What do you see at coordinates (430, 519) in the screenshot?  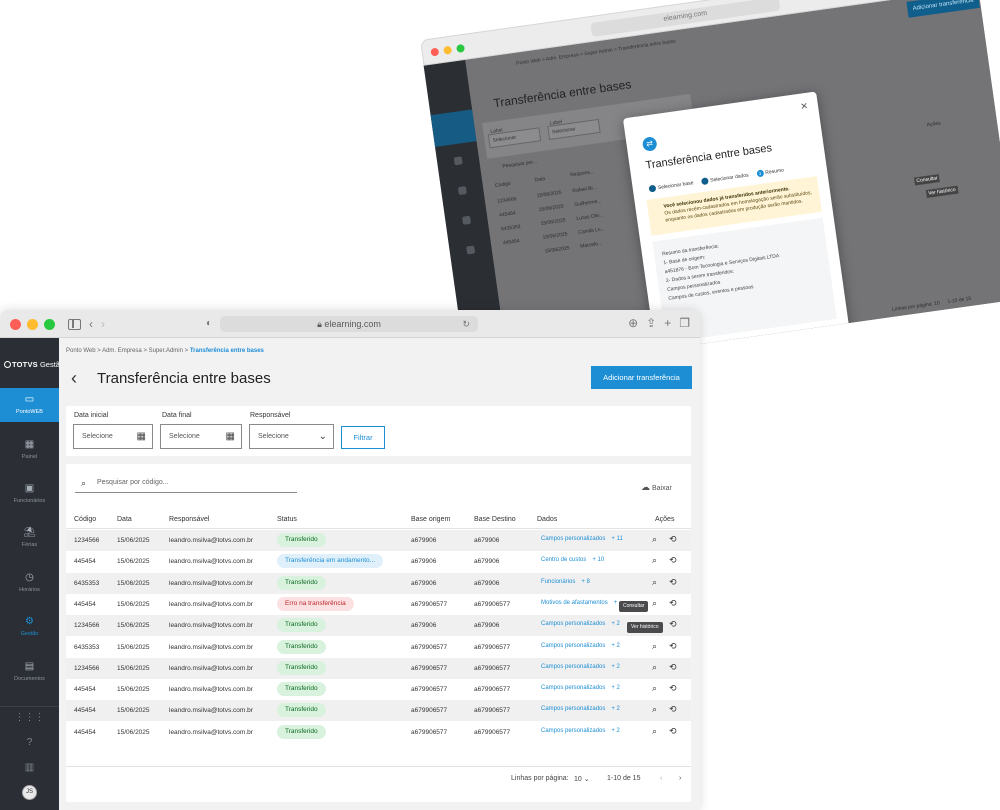 I see `column-header: Base origem` at bounding box center [430, 519].